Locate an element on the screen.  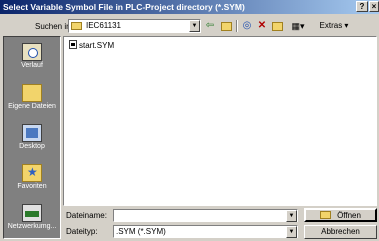
place-desktop: Desktop is located at coordinates (32, 137).